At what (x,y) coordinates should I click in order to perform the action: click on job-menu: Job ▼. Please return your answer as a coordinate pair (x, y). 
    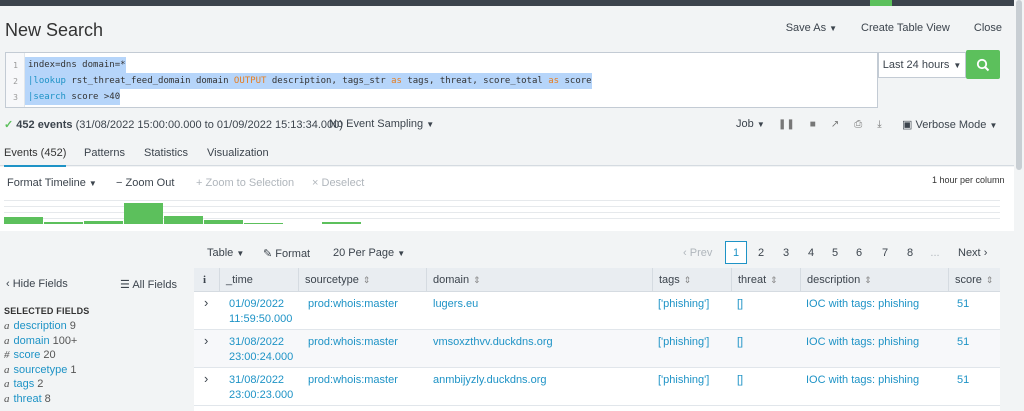
    Looking at the image, I should click on (750, 124).